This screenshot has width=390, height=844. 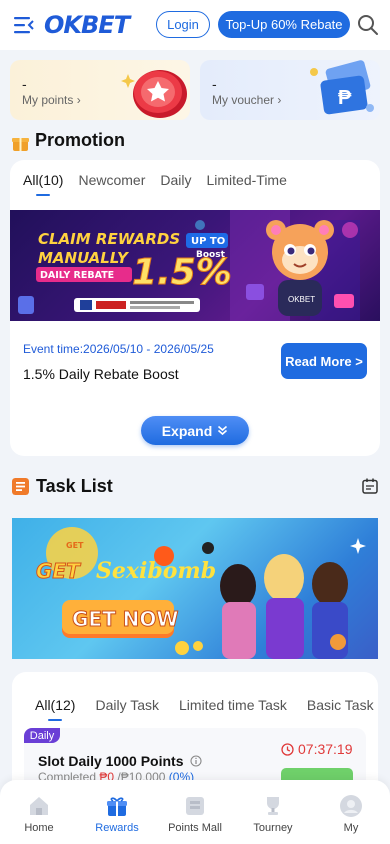 I want to click on nav-label: Points Mall, so click(x=195, y=828).